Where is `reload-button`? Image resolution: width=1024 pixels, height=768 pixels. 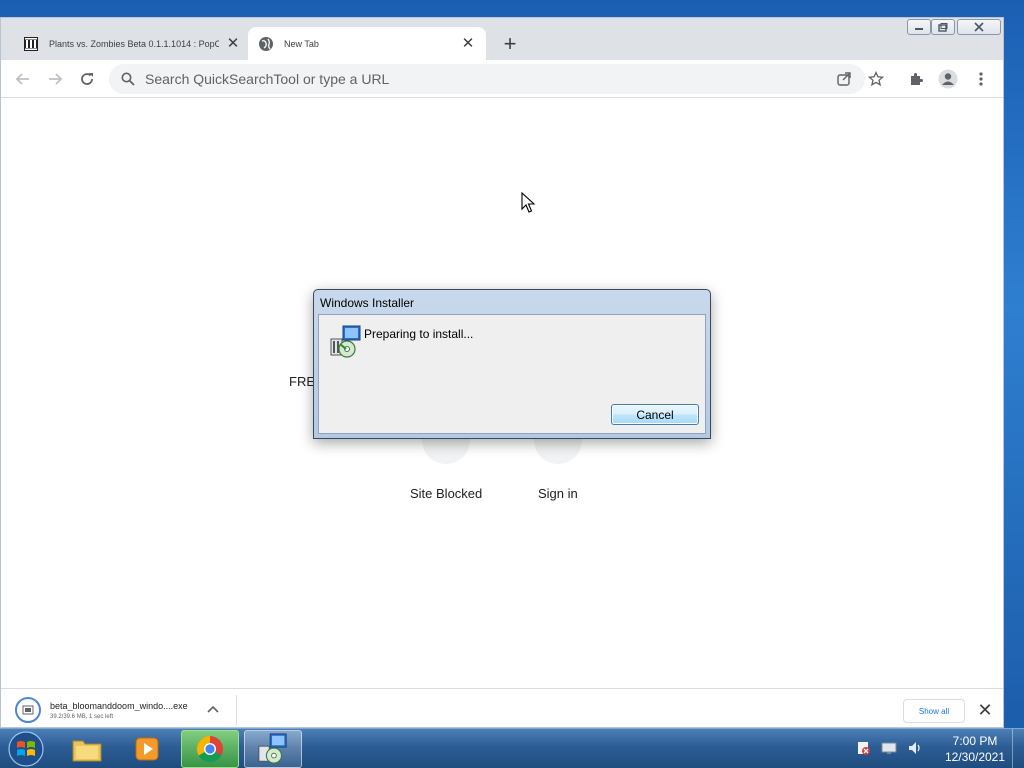
reload-button is located at coordinates (87, 79).